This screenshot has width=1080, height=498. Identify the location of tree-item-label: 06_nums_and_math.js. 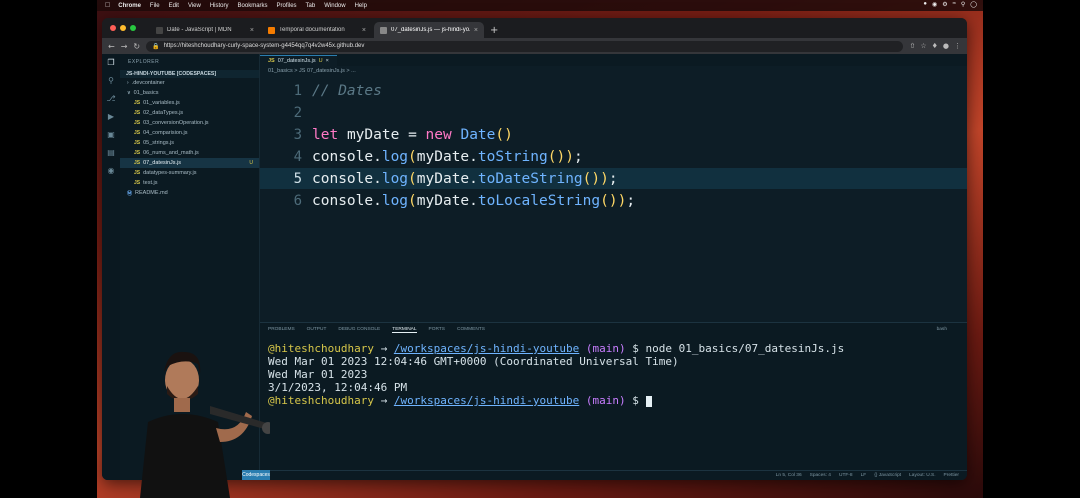
(171, 153).